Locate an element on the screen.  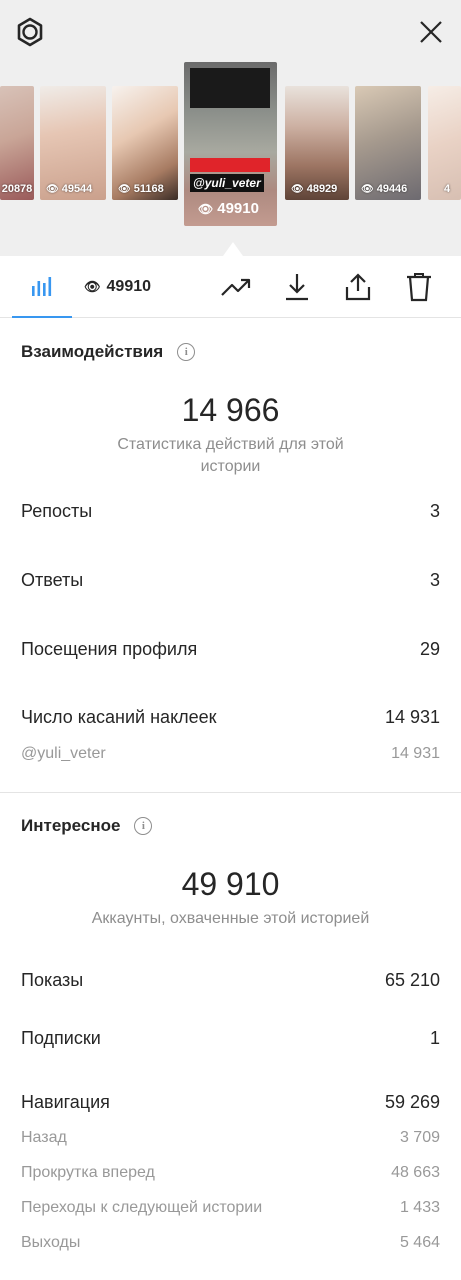
stat-label: Репосты is located at coordinates (57, 511).